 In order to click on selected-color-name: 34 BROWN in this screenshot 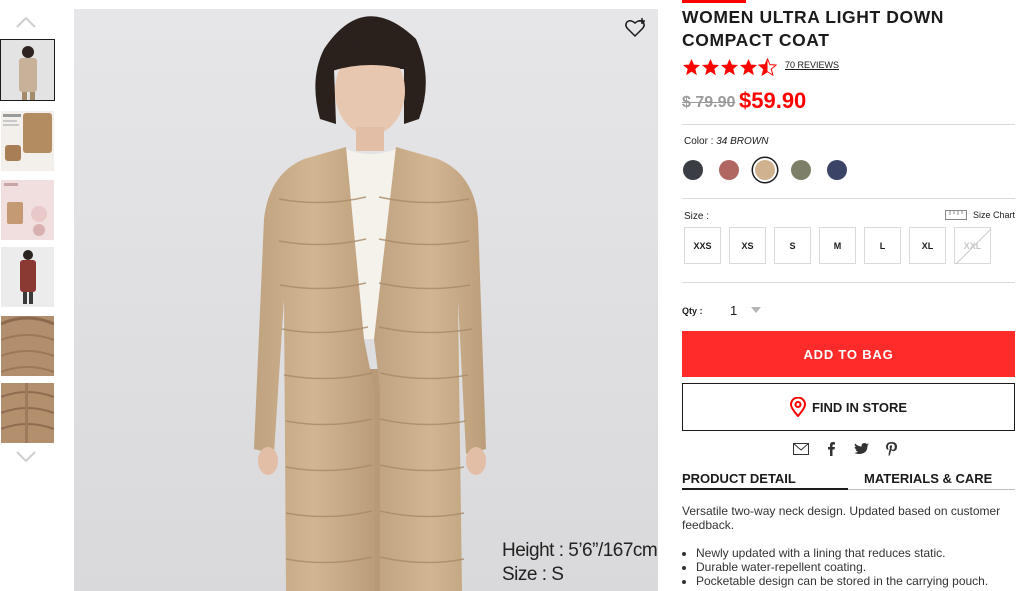, I will do `click(742, 141)`.